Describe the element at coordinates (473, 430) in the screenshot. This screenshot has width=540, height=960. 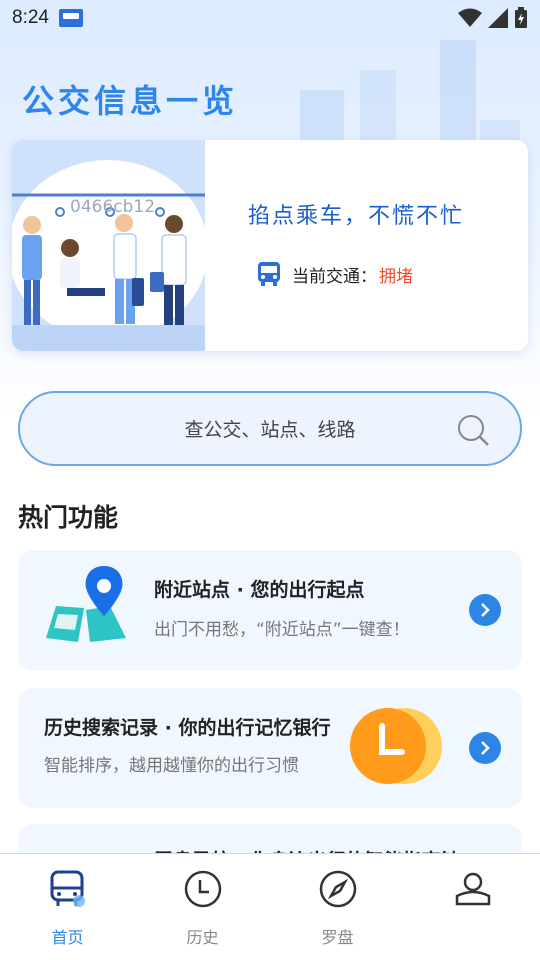
I see `search-icon` at that location.